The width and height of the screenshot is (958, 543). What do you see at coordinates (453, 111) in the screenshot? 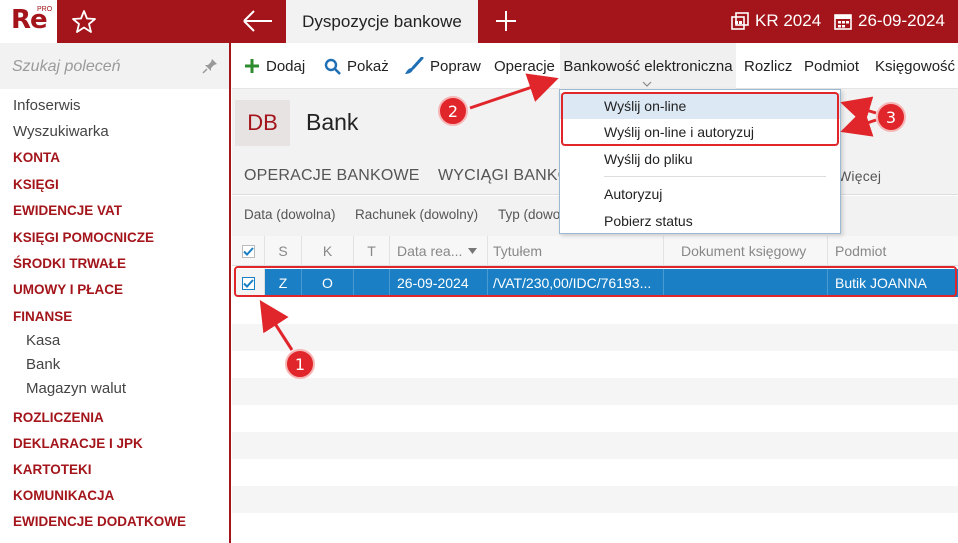
I see `annotation-badge-2: 2` at bounding box center [453, 111].